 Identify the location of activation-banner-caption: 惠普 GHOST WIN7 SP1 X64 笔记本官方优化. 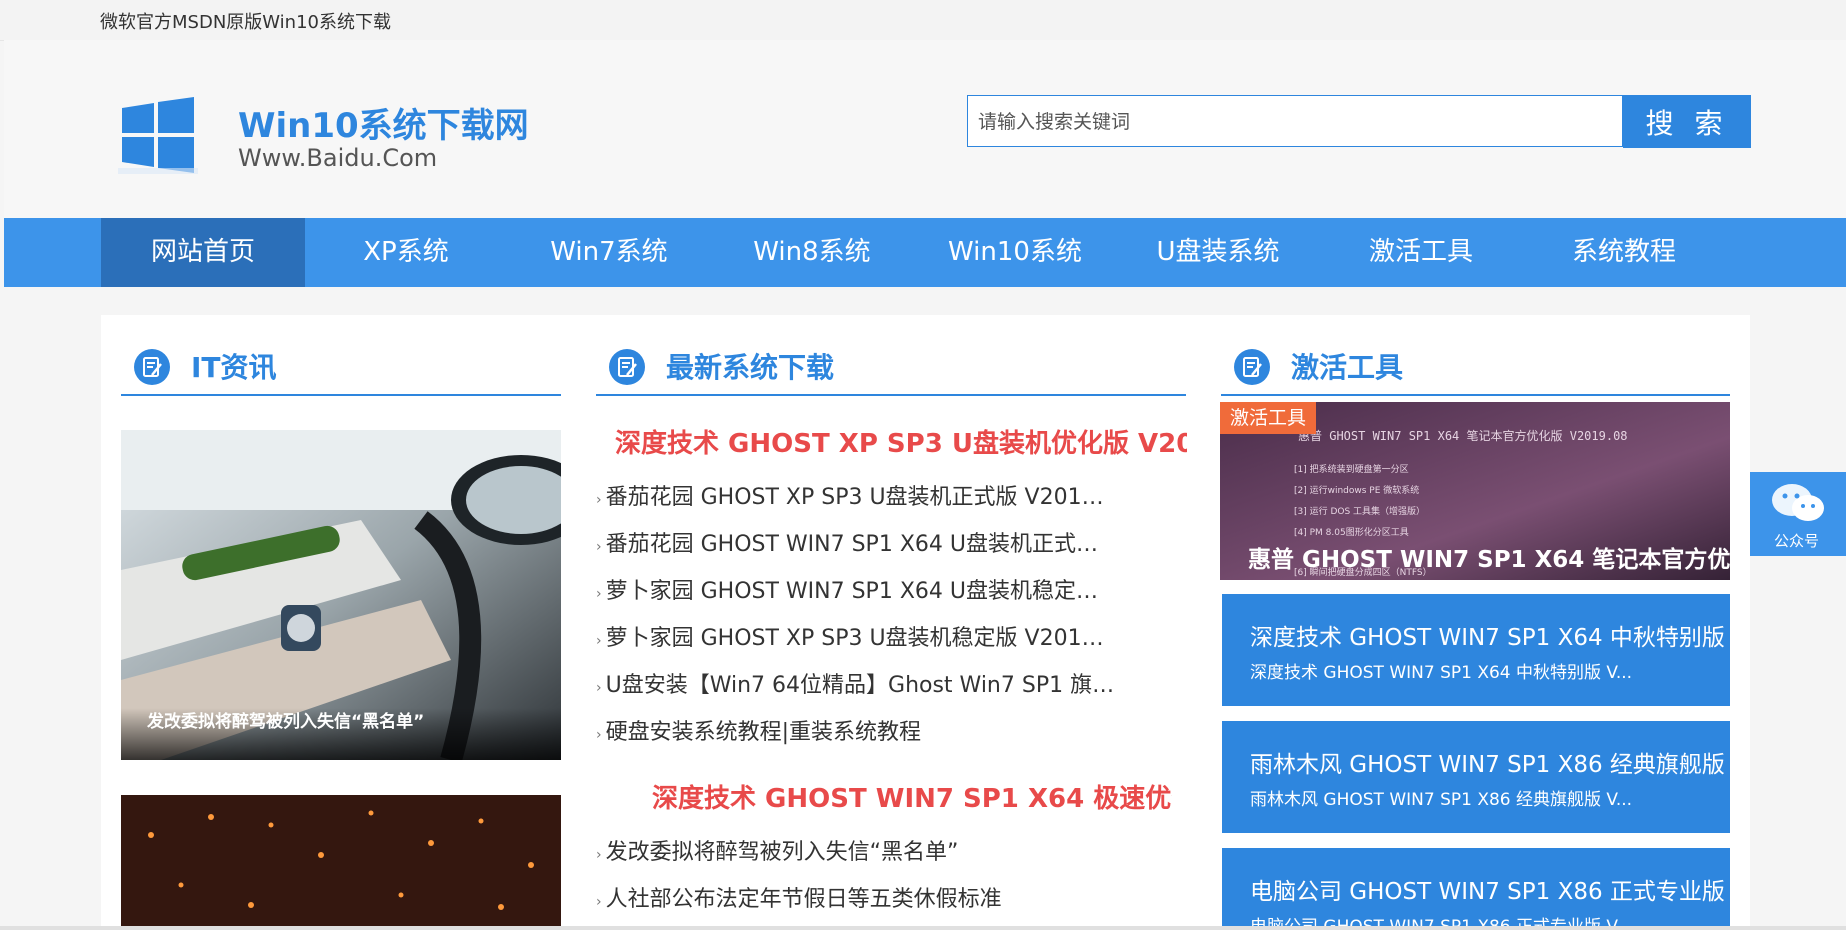
(1489, 557).